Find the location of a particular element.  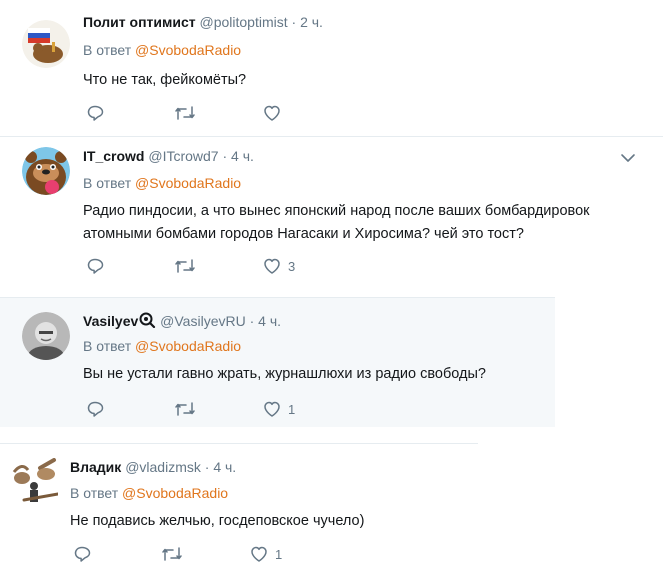

author-handle: @VasilyevRU is located at coordinates (203, 321).